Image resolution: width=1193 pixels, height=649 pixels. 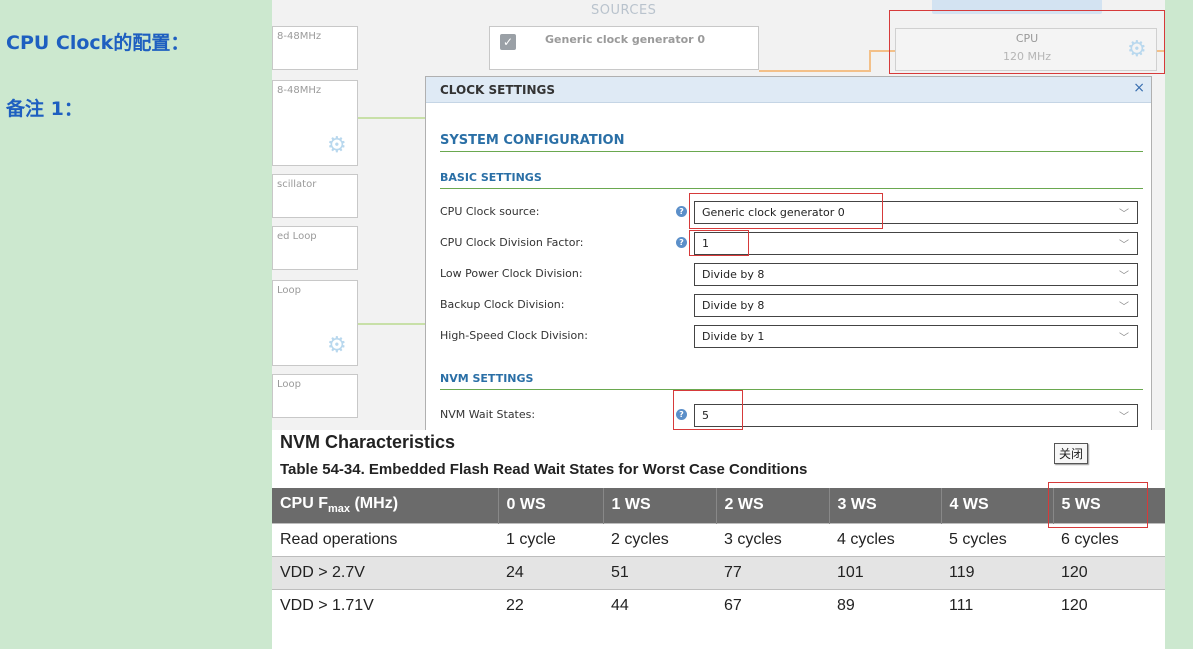 I want to click on header-cpu-unit: (MHz), so click(x=374, y=504).